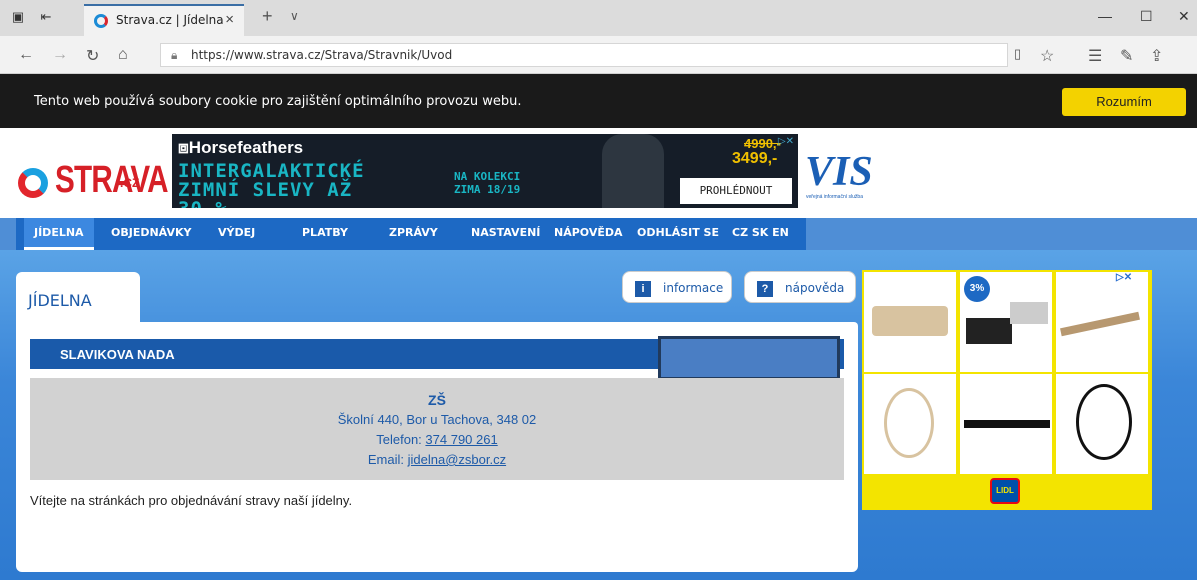  Describe the element at coordinates (1156, 56) in the screenshot. I see `share-icon: ⇪` at that location.